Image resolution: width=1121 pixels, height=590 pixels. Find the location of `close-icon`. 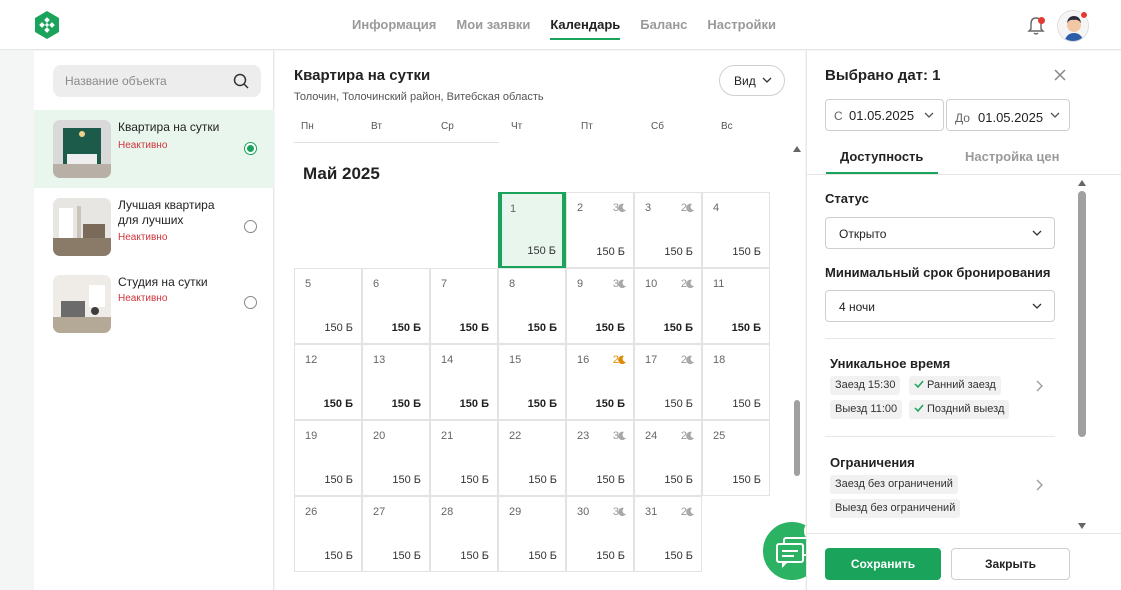

close-icon is located at coordinates (1060, 75).